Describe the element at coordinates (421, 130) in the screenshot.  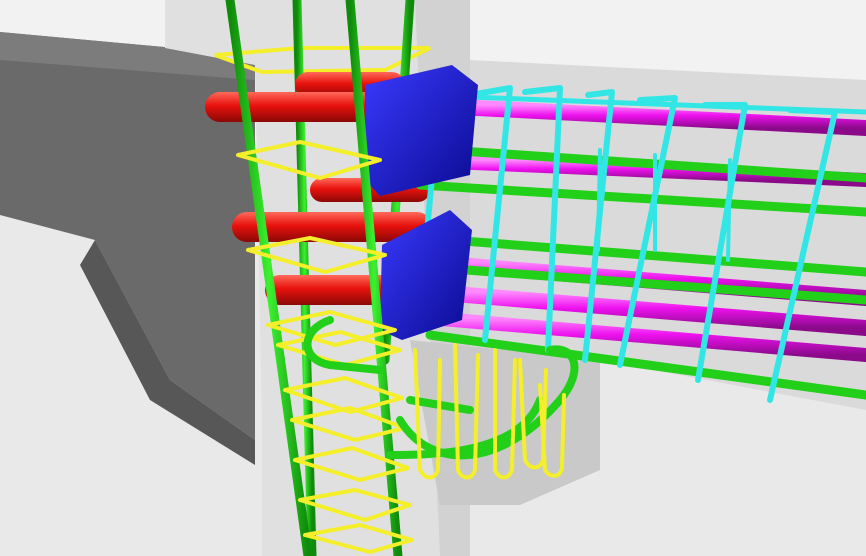
I see `anchor-plate-upper` at that location.